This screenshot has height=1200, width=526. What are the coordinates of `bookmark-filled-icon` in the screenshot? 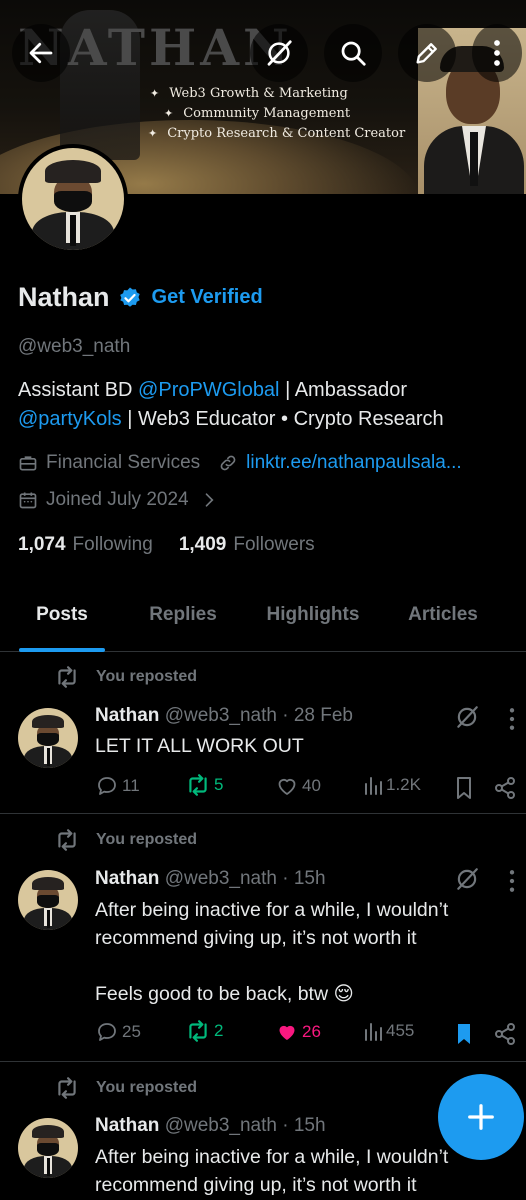 It's located at (464, 1034).